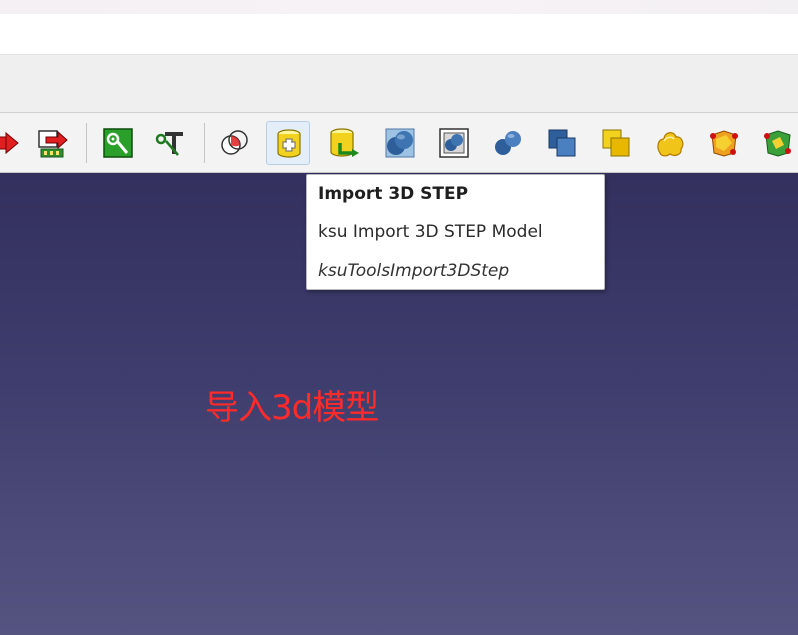  I want to click on pill-button, so click(508, 143).